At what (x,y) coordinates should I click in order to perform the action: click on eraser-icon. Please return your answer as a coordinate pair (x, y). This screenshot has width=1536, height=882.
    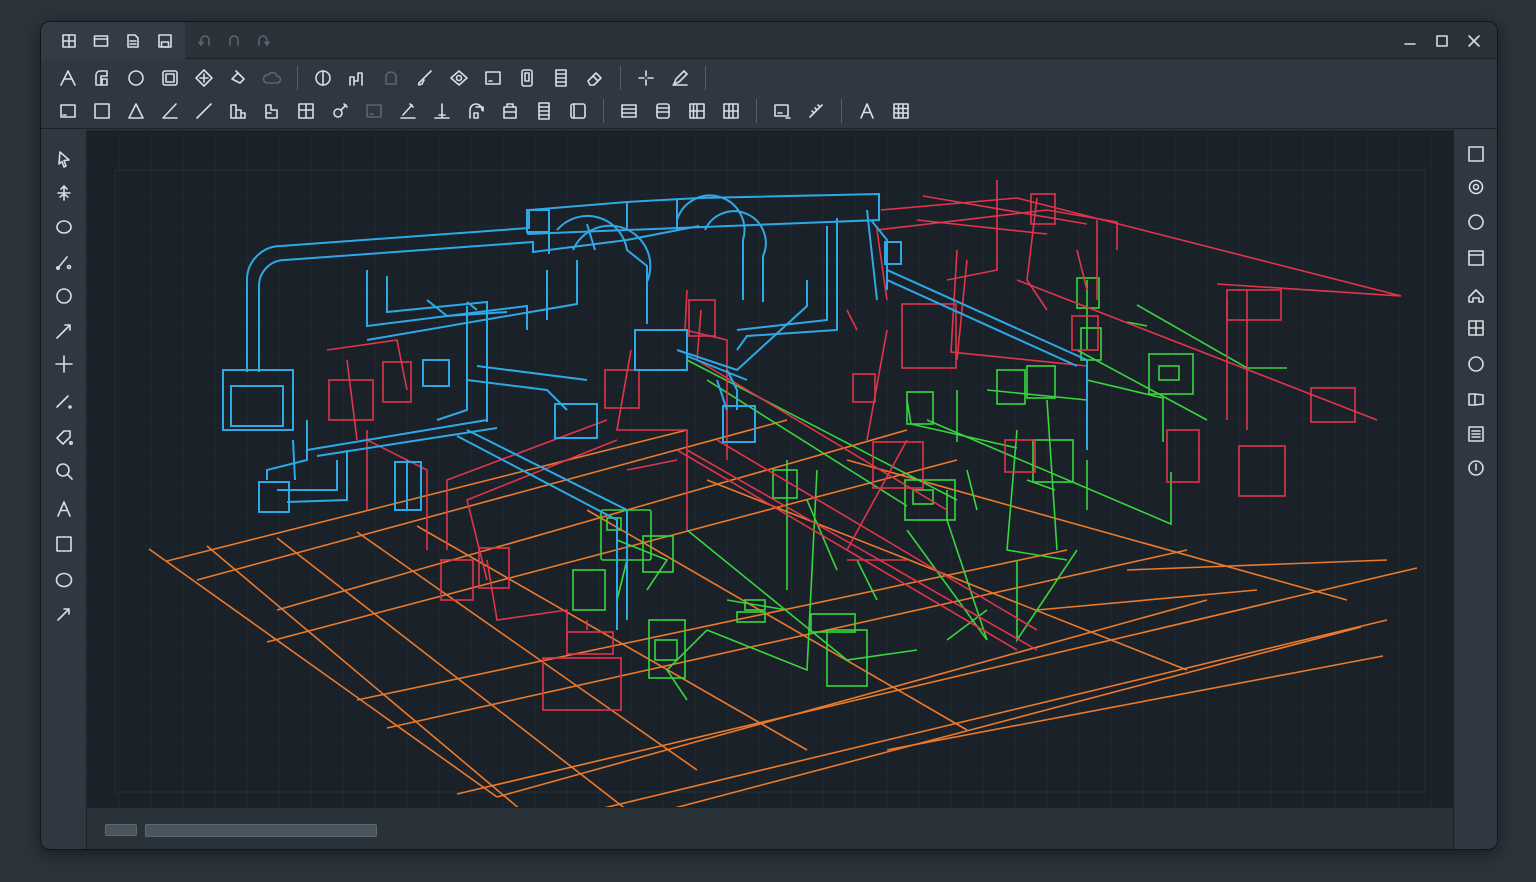
    Looking at the image, I should click on (595, 78).